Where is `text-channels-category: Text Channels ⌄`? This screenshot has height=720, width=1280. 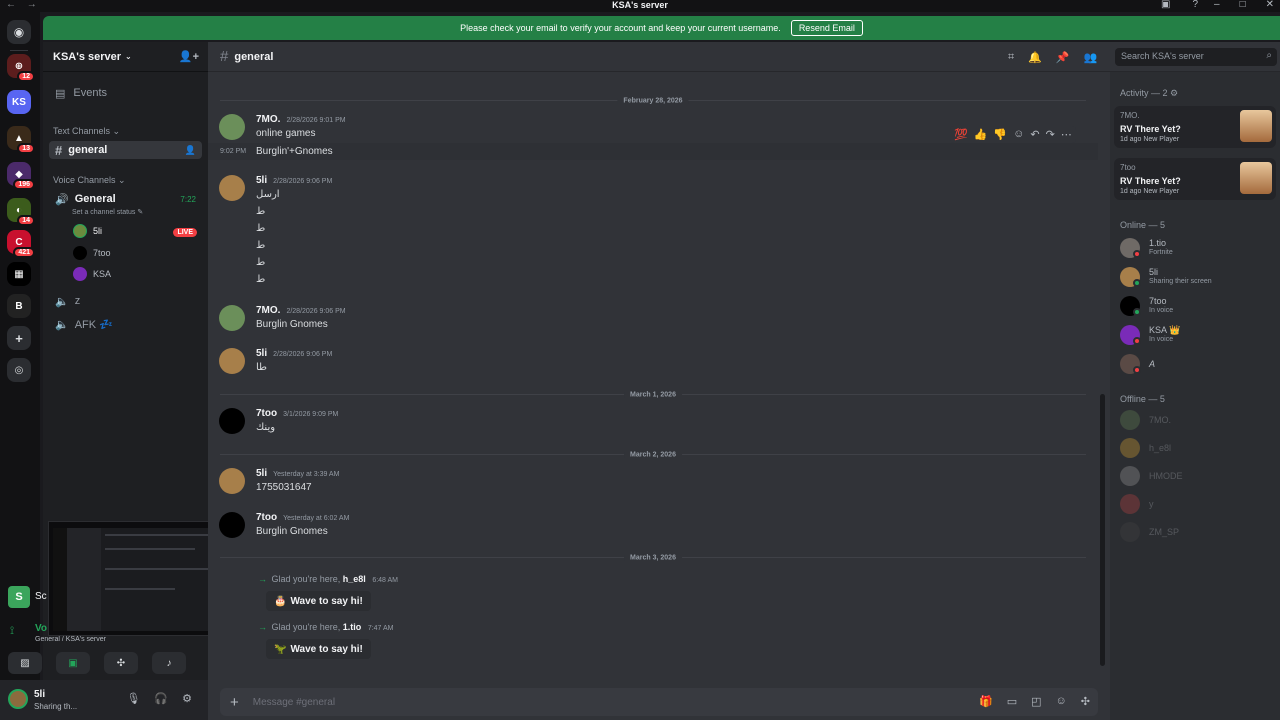 text-channels-category: Text Channels ⌄ is located at coordinates (86, 131).